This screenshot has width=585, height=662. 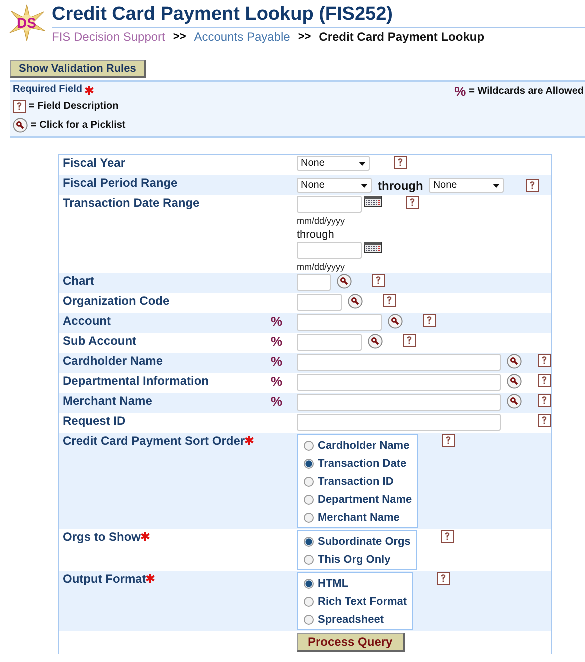 What do you see at coordinates (356, 602) in the screenshot?
I see `radio-option: Rich Text Format` at bounding box center [356, 602].